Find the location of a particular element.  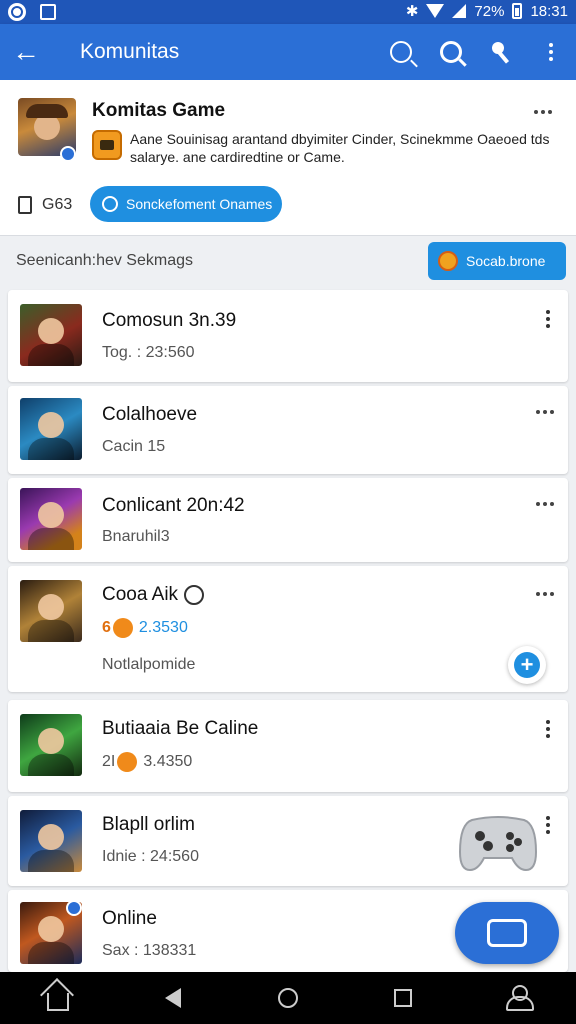

verified-icon is located at coordinates (194, 594).